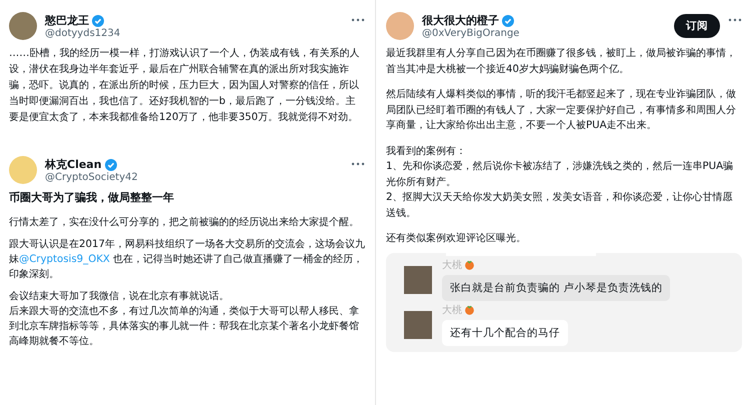  I want to click on author-name: 憨巴龙王, so click(67, 20).